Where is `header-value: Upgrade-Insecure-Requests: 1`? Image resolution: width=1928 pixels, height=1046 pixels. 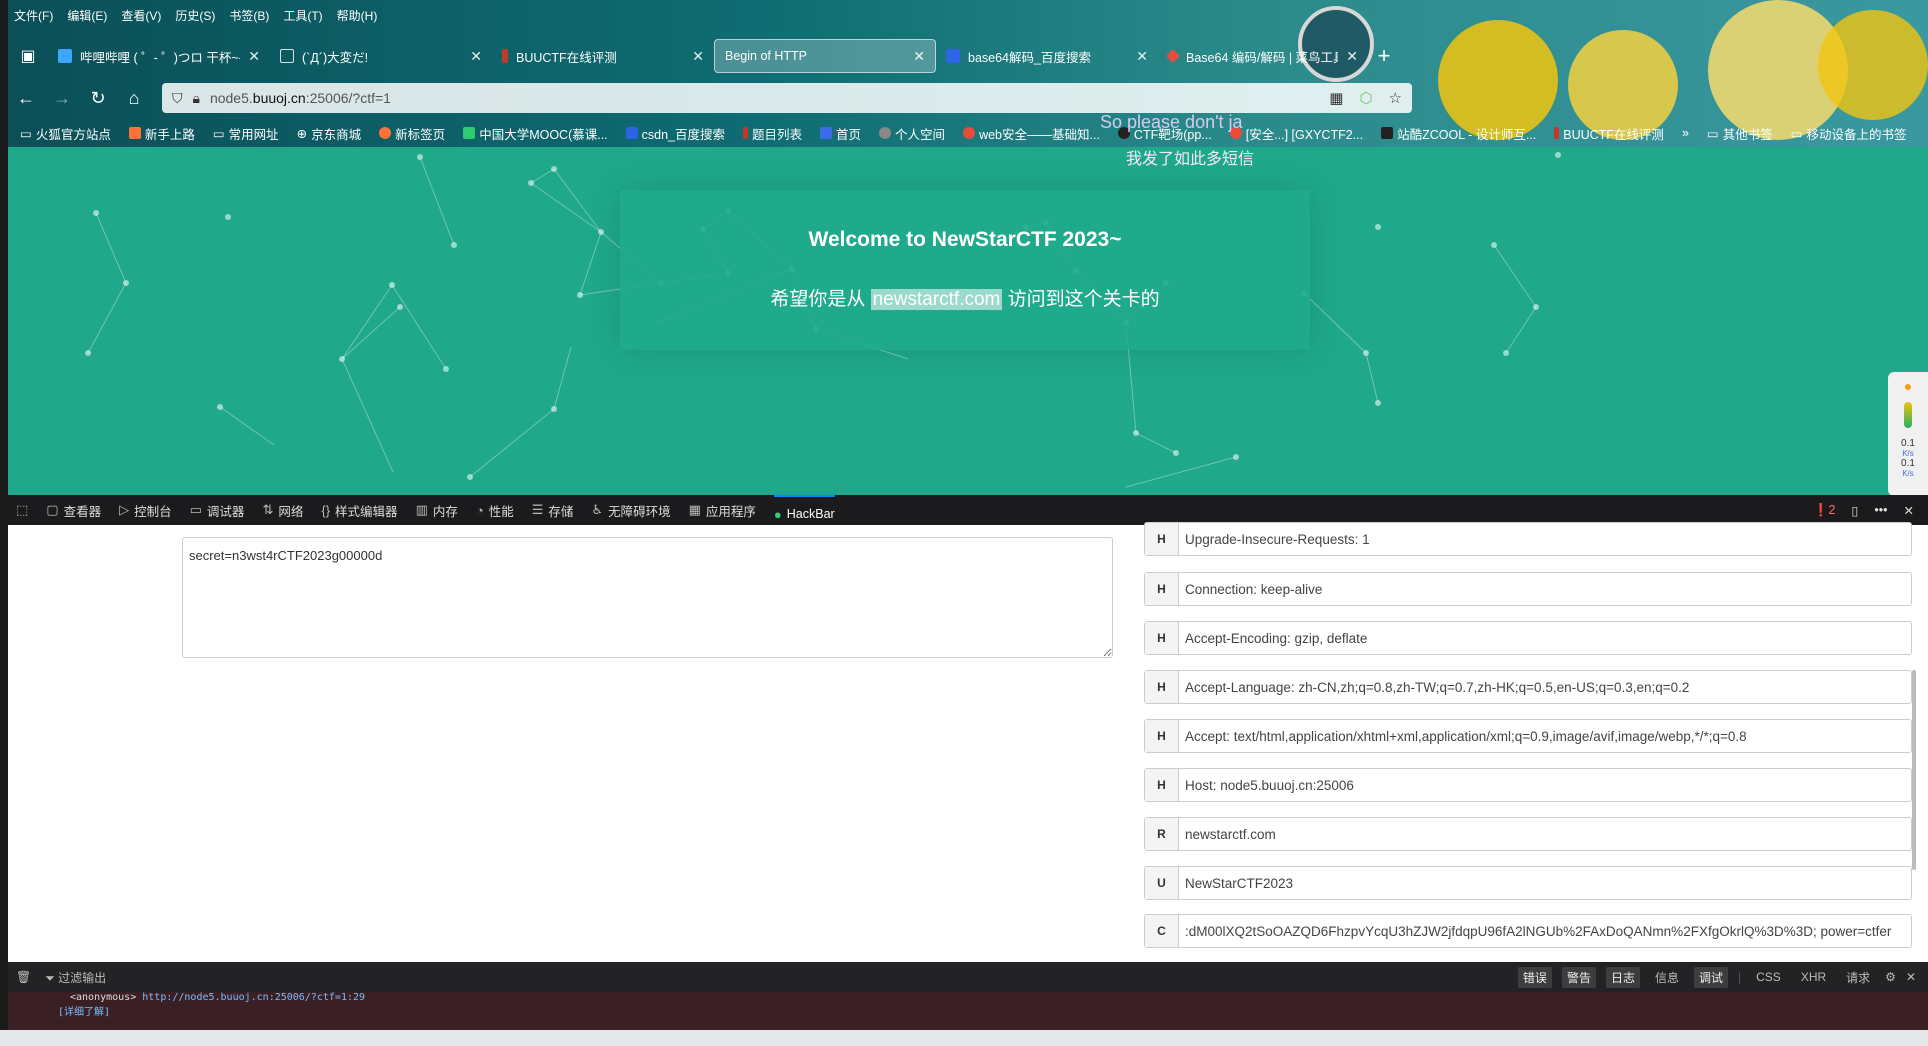
header-value: Upgrade-Insecure-Requests: 1 is located at coordinates (1545, 539).